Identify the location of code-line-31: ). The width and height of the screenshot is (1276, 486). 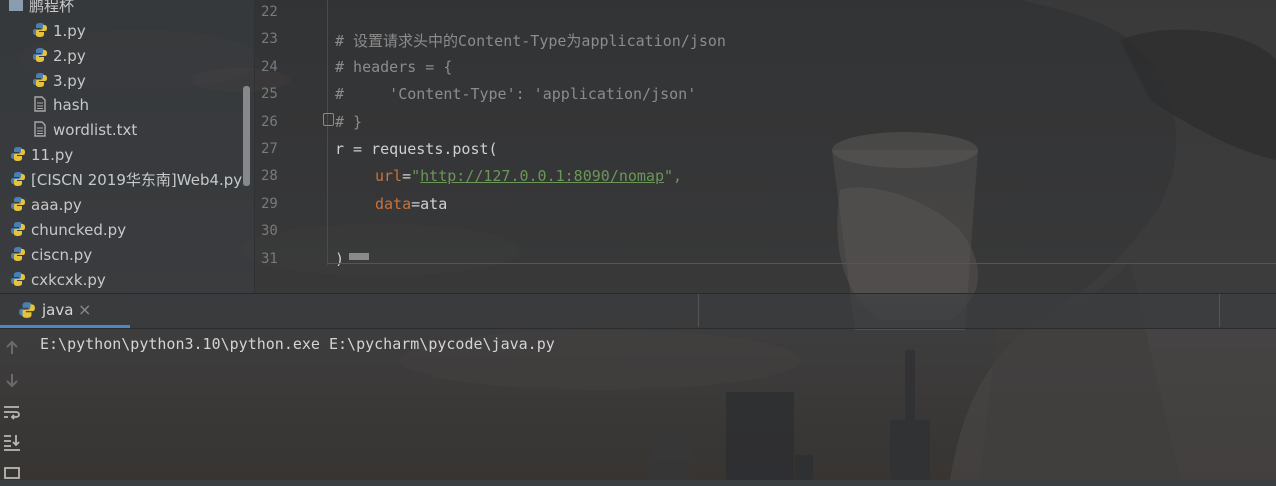
(340, 259).